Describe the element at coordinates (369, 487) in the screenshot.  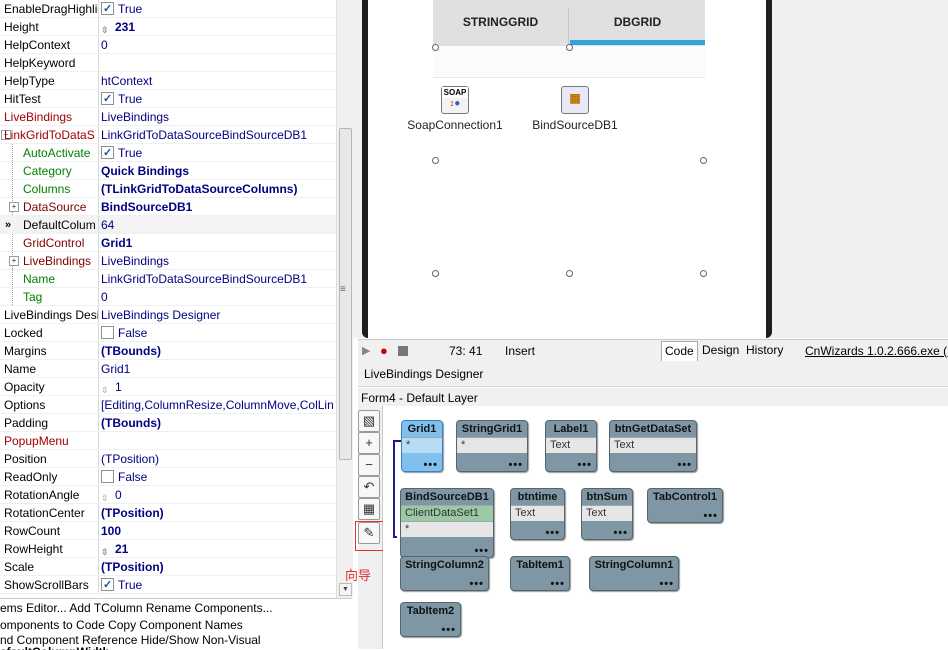
I see `undo-icon: ↶` at that location.